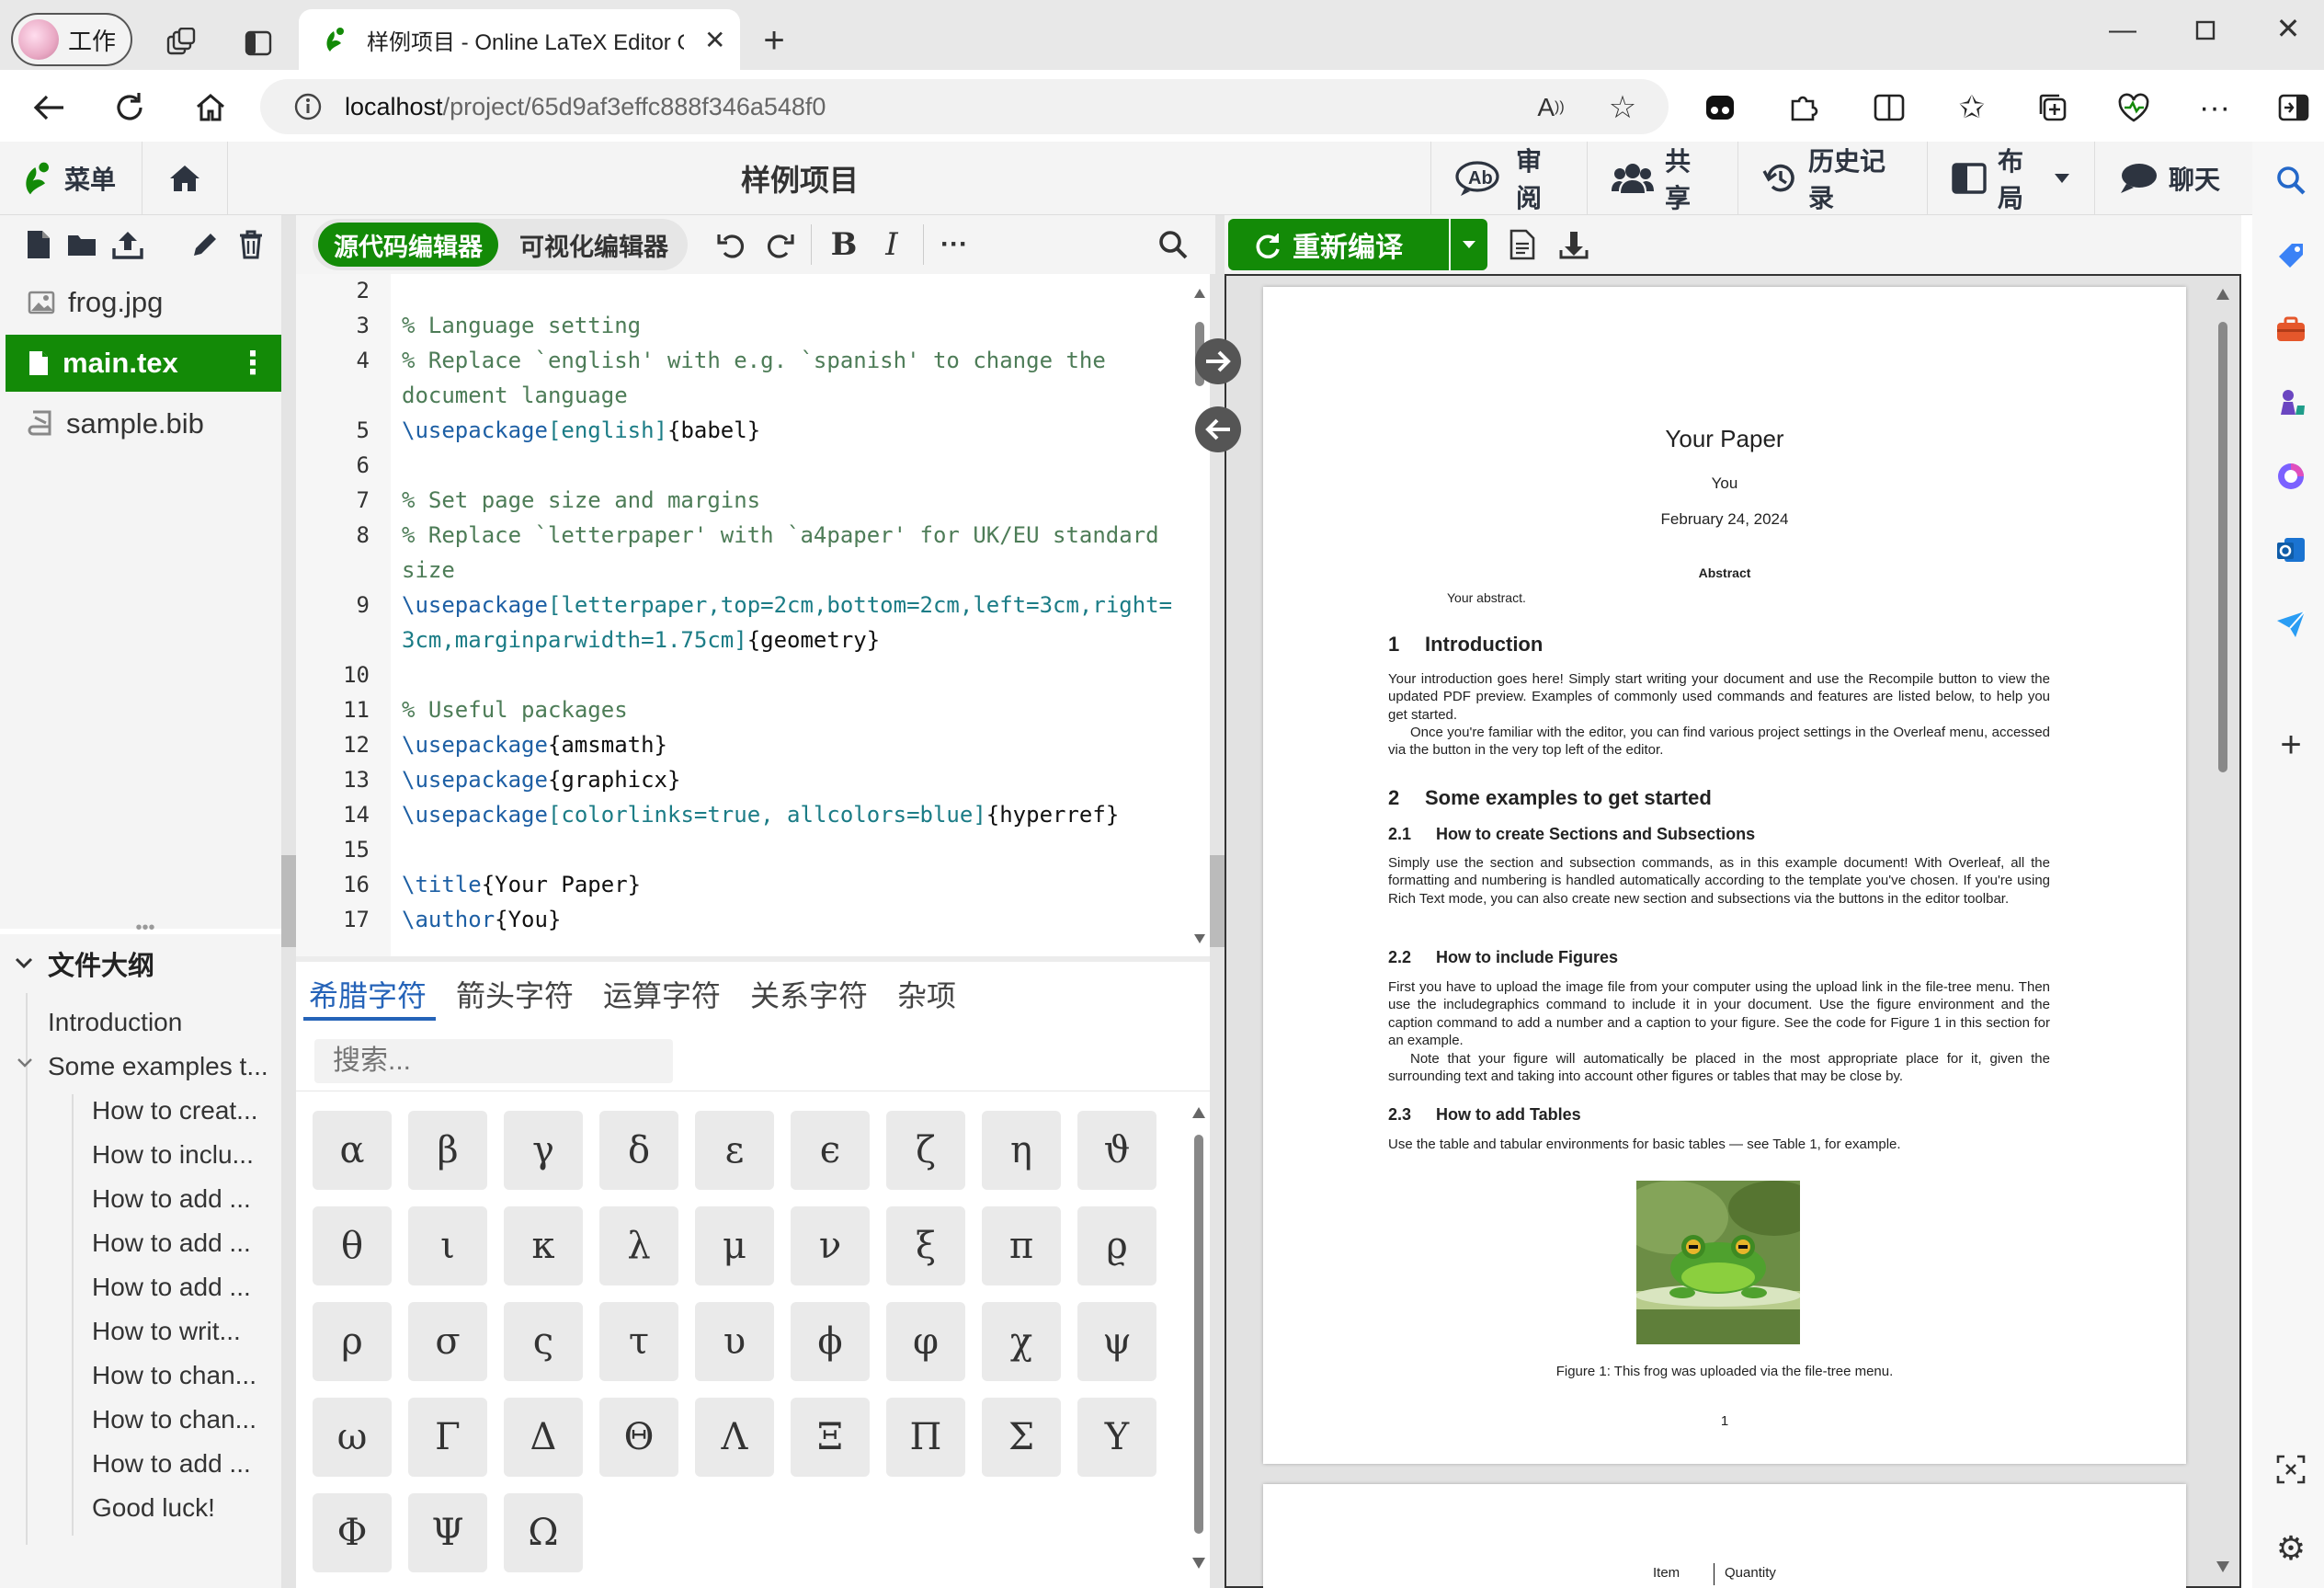  I want to click on sync-to-pdf-arrow-icon, so click(1218, 361).